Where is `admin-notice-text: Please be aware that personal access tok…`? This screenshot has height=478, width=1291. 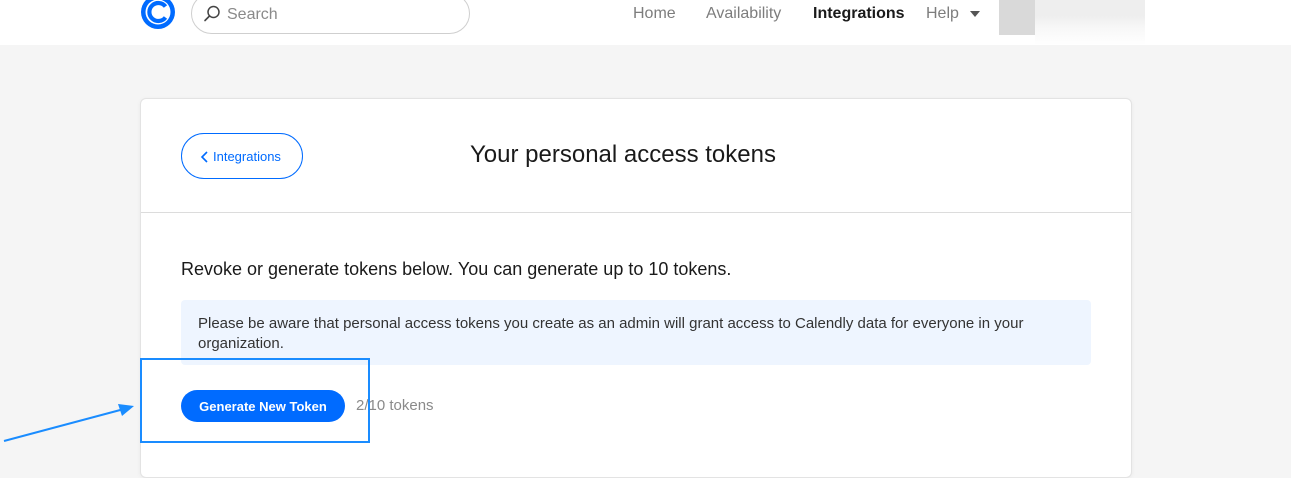
admin-notice-text: Please be aware that personal access tok… is located at coordinates (611, 333).